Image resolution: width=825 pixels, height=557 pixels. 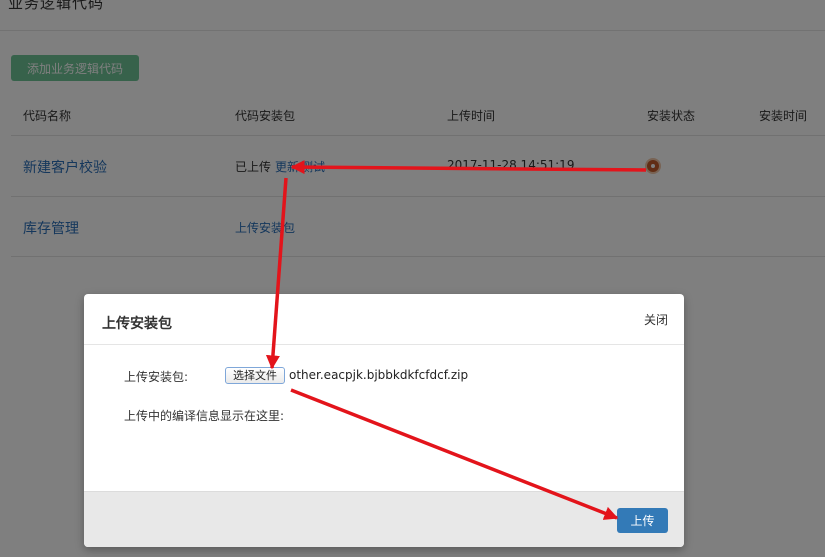 I want to click on file-input-label: 上传安装包:, so click(x=156, y=377).